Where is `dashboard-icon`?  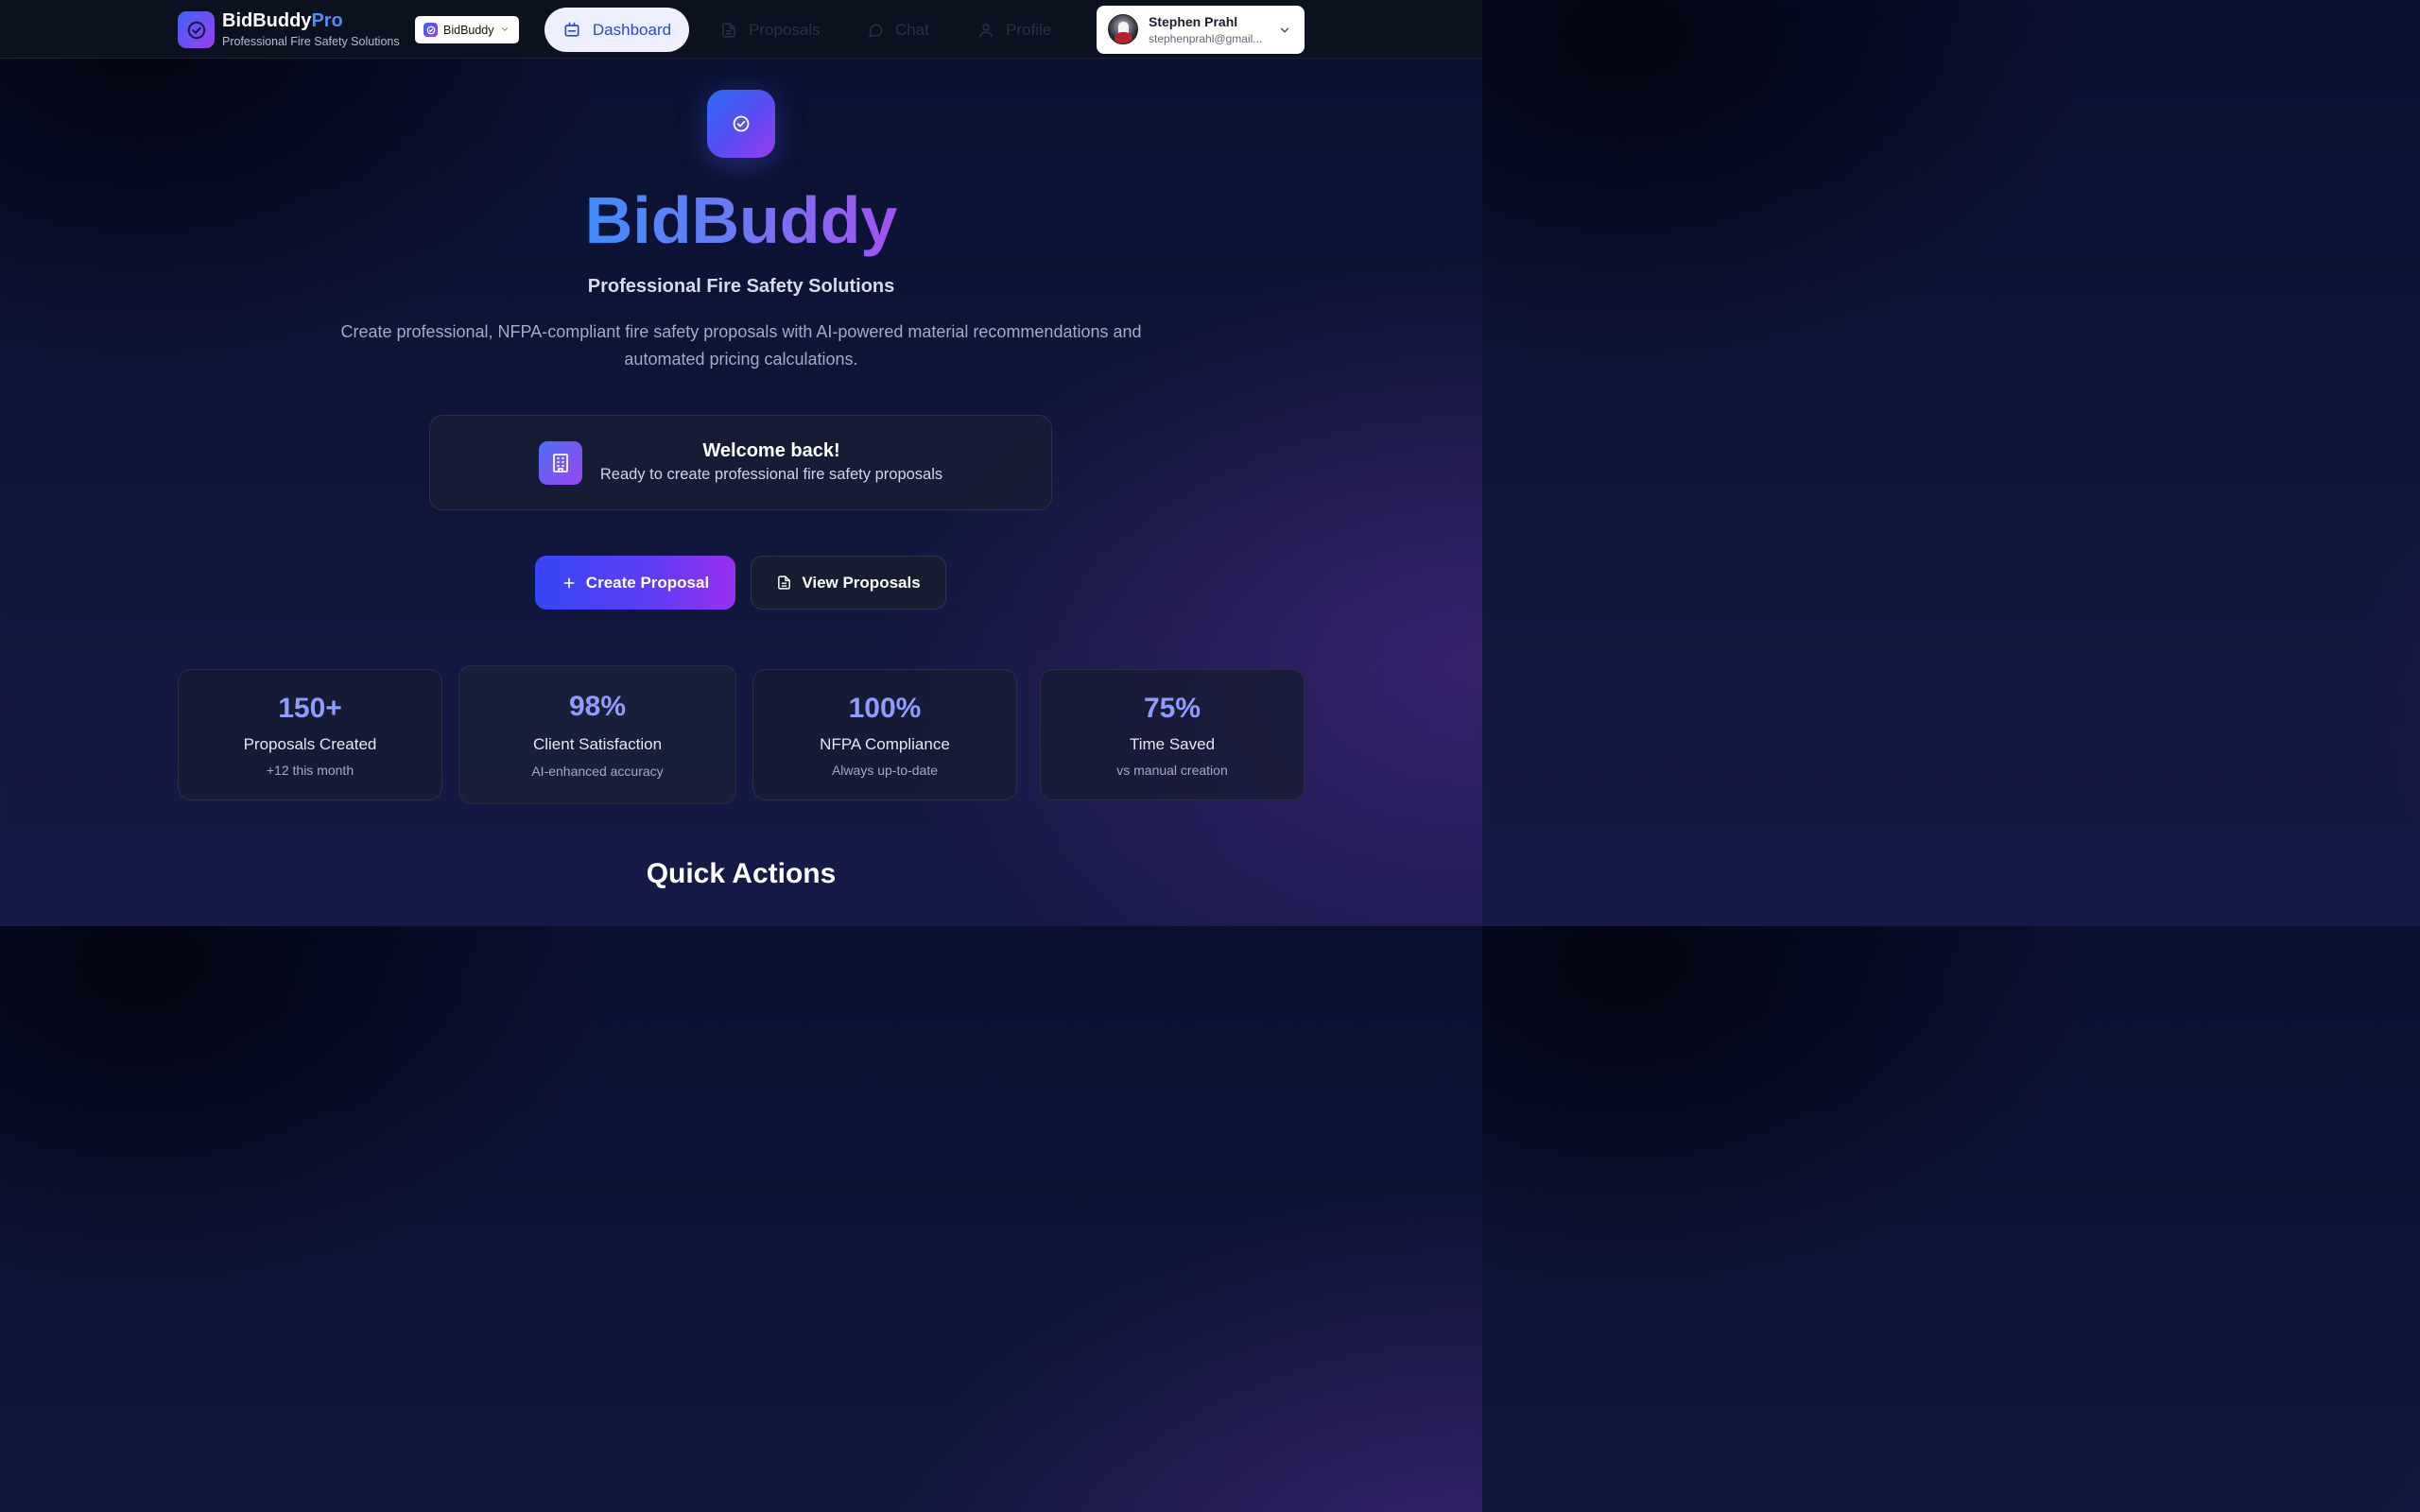 dashboard-icon is located at coordinates (571, 29).